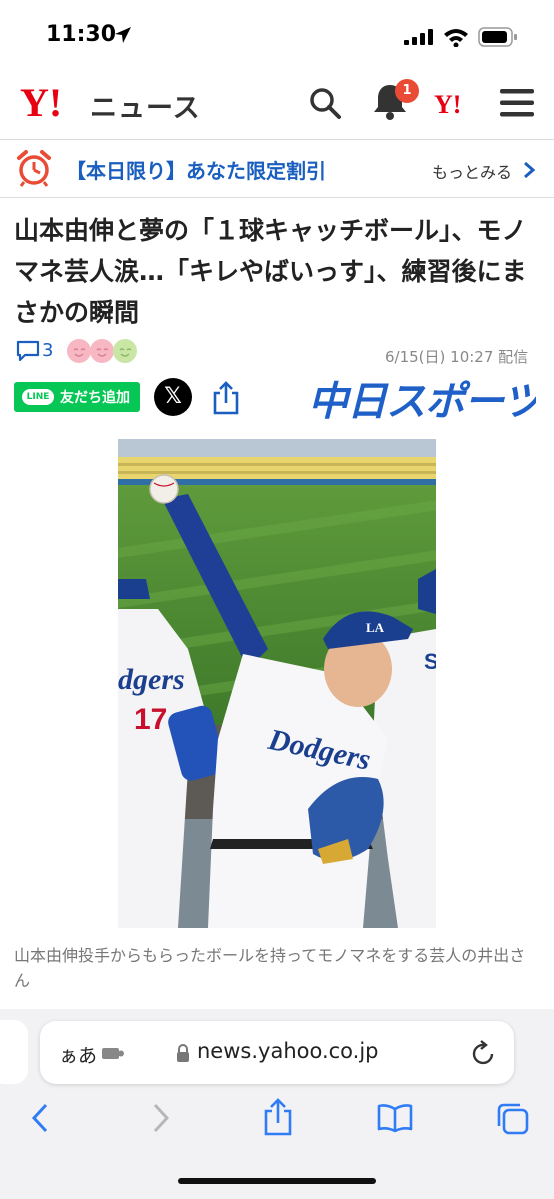  I want to click on chevron-right-icon, so click(529, 170).